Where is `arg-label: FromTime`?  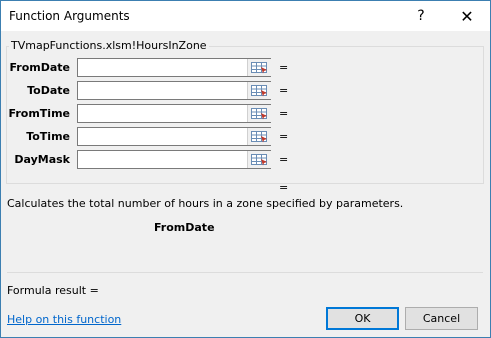
arg-label: FromTime is located at coordinates (39, 113).